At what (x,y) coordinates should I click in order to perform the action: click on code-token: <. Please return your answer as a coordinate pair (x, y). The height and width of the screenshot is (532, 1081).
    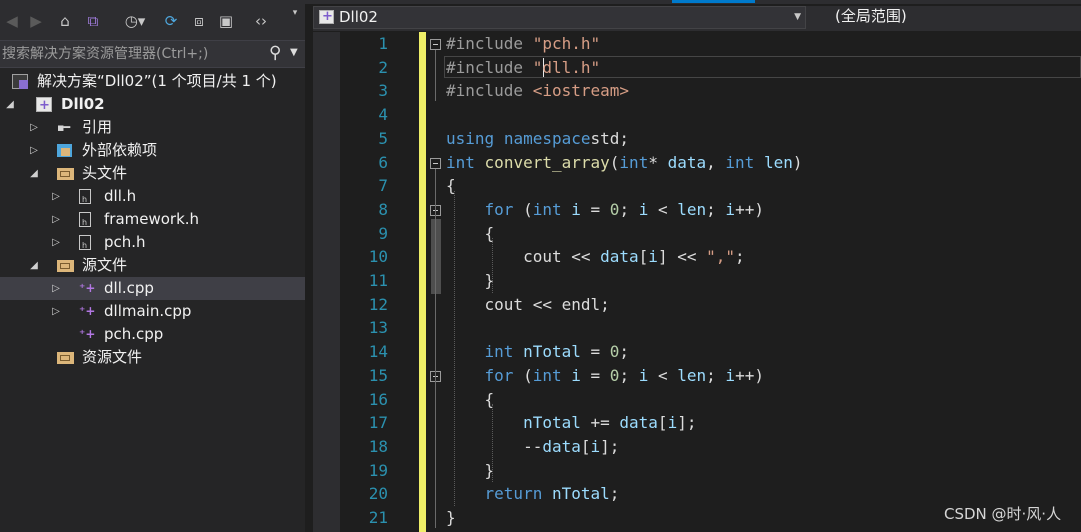
    Looking at the image, I should click on (663, 209).